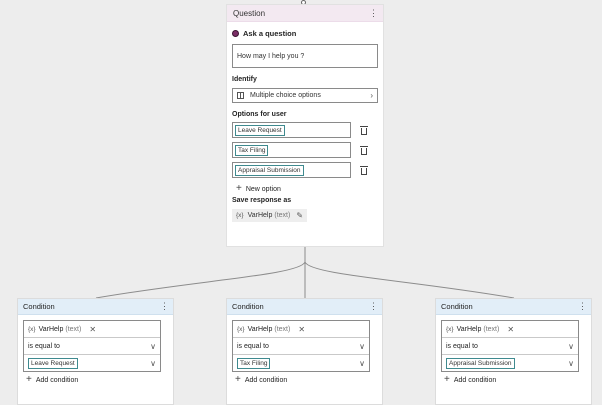 The height and width of the screenshot is (405, 602). What do you see at coordinates (285, 95) in the screenshot?
I see `identify-value: Multiple choice options` at bounding box center [285, 95].